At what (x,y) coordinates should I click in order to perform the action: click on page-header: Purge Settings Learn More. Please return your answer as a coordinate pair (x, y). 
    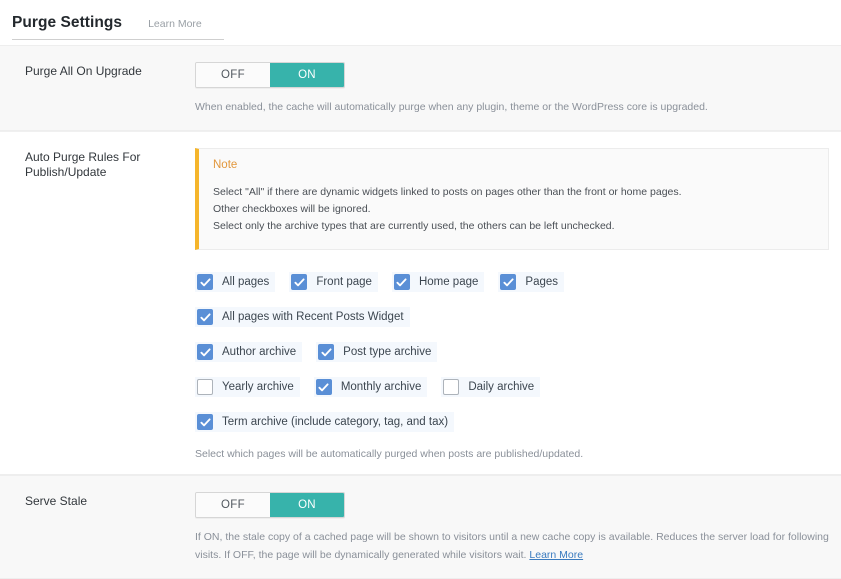
    Looking at the image, I should click on (420, 22).